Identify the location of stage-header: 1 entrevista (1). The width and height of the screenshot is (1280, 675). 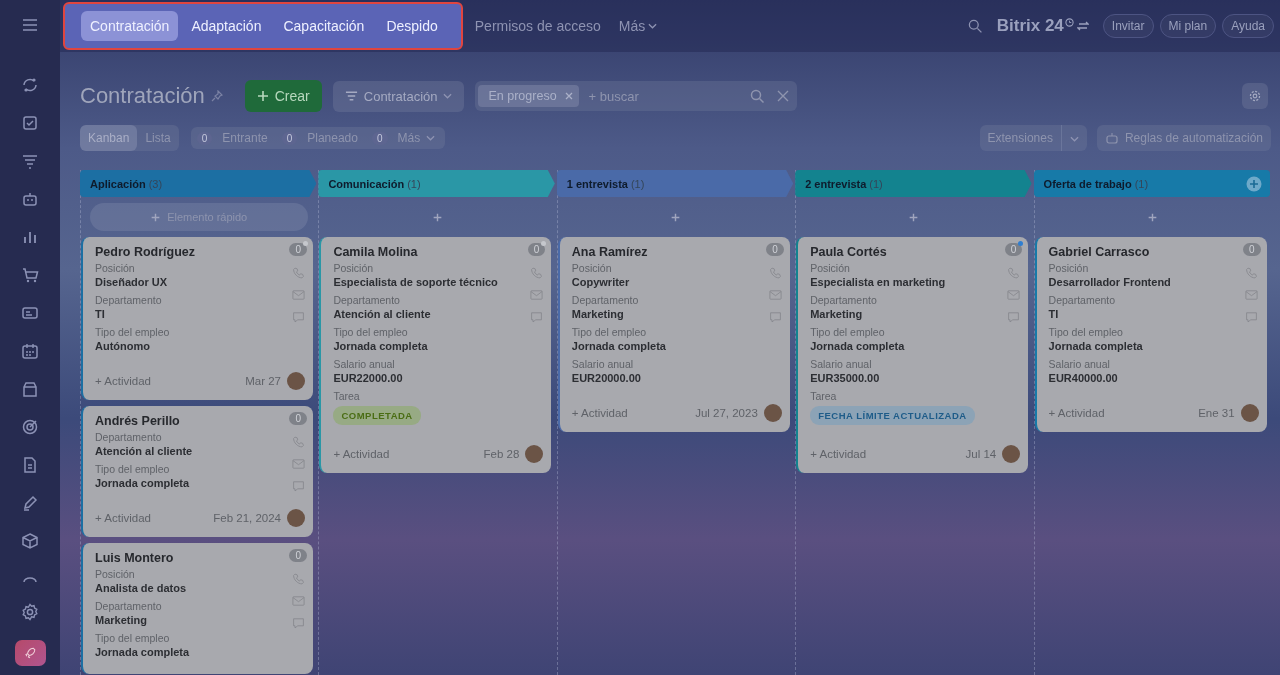
(675, 183).